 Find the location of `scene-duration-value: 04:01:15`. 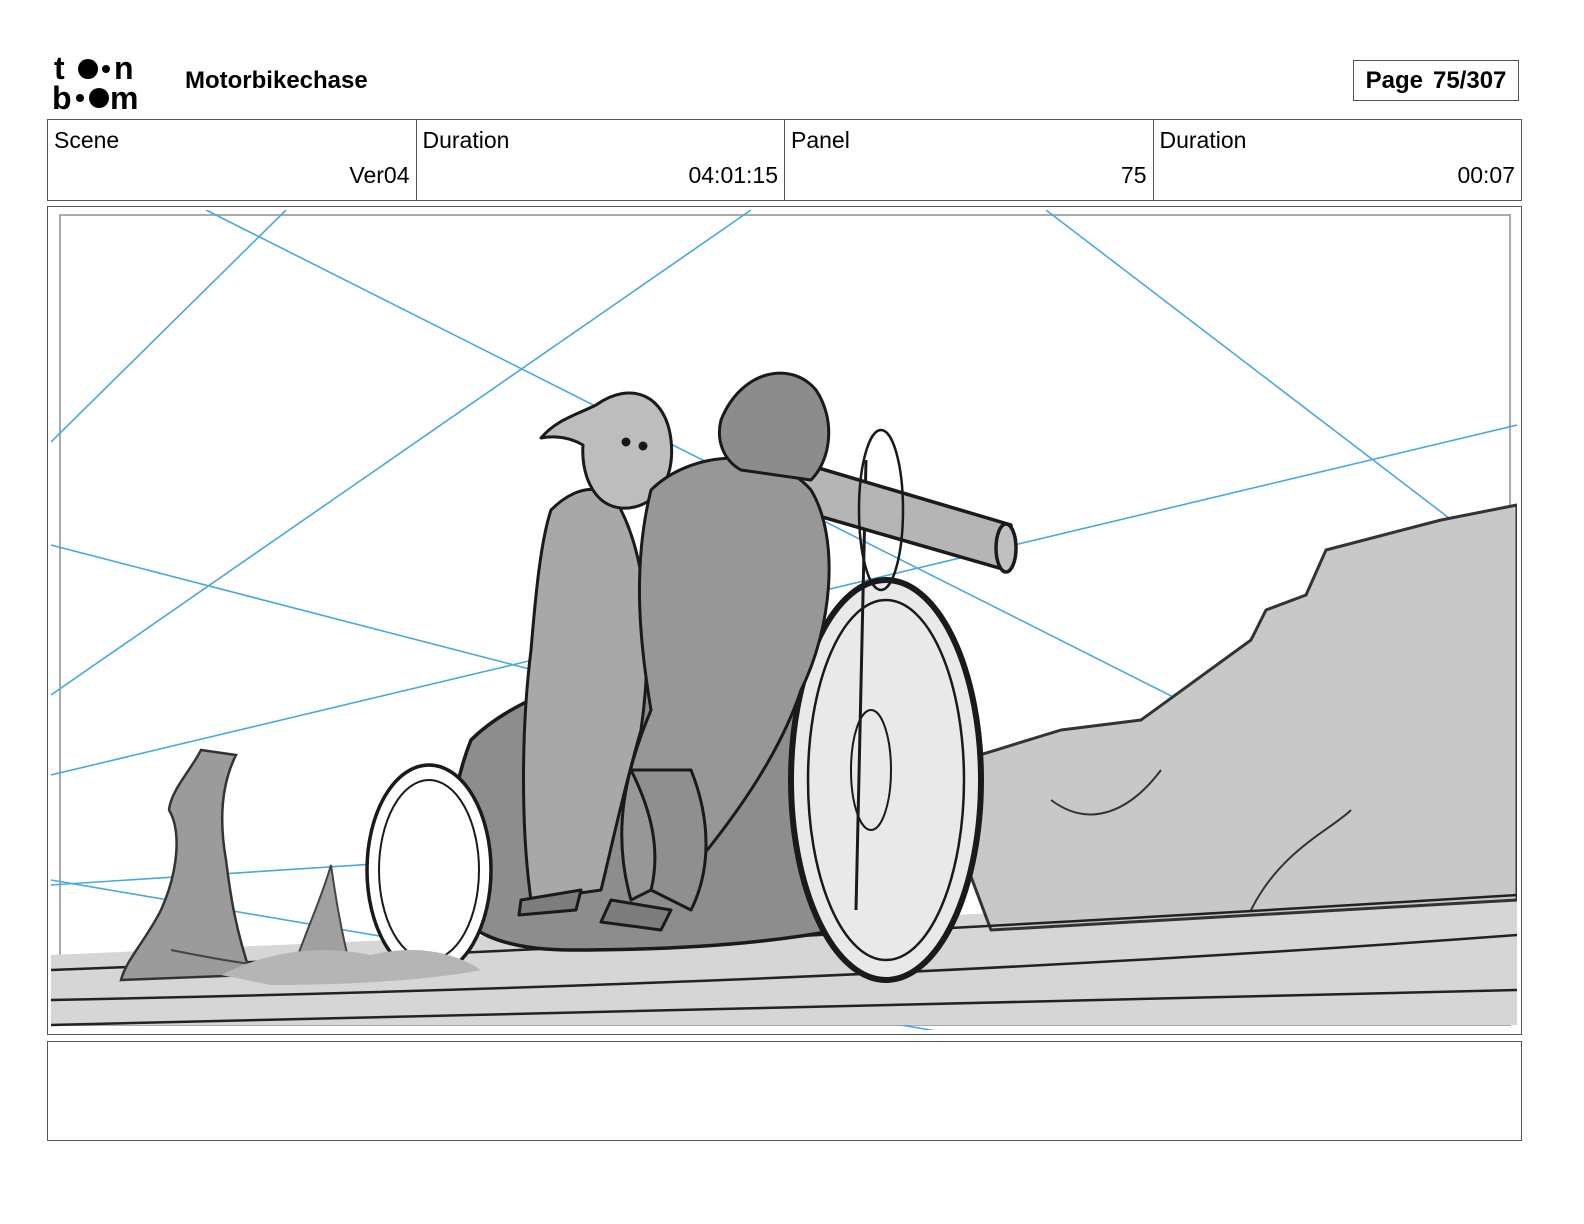

scene-duration-value: 04:01:15 is located at coordinates (733, 175).